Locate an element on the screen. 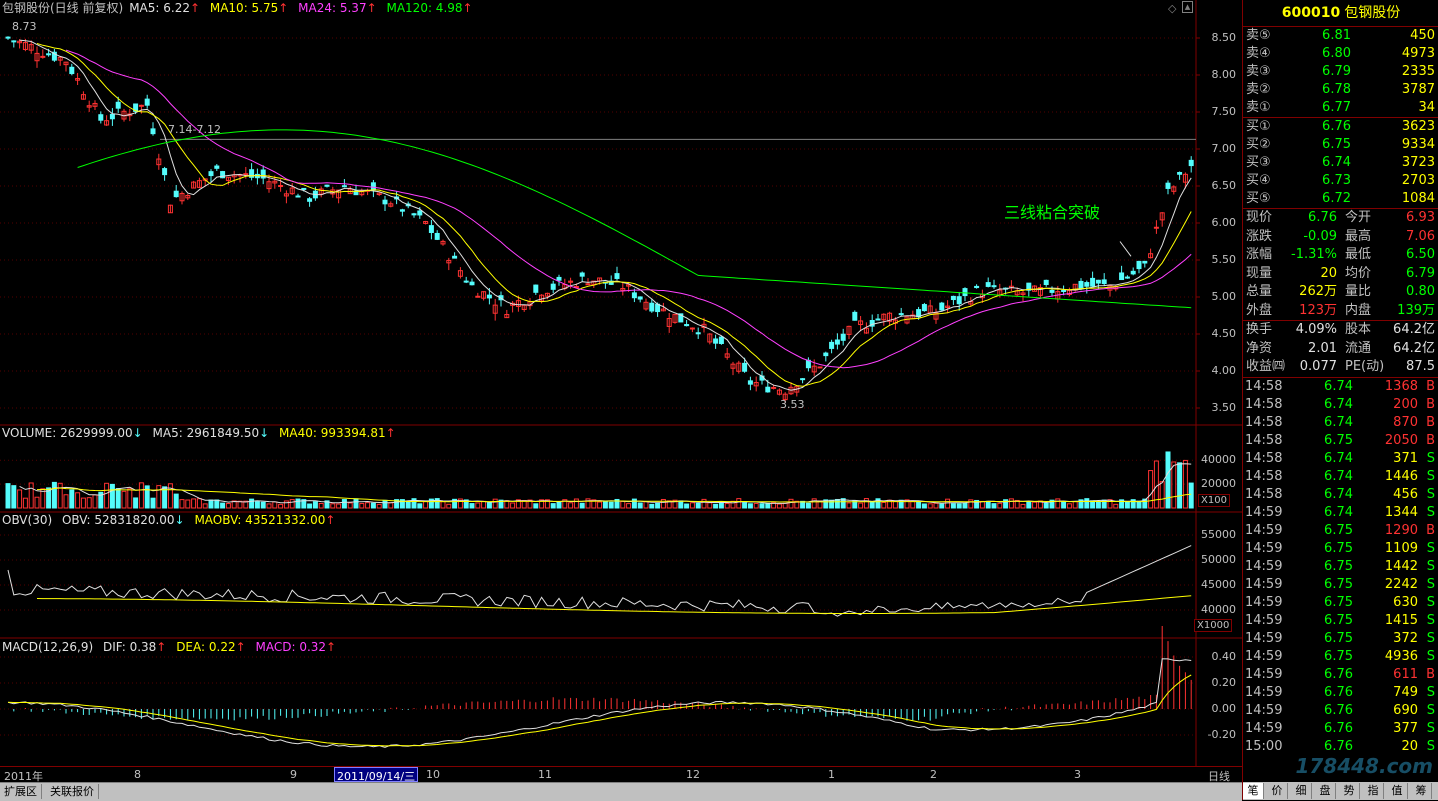 The width and height of the screenshot is (1438, 801). dea-value: DEA: 0.22 is located at coordinates (206, 647).